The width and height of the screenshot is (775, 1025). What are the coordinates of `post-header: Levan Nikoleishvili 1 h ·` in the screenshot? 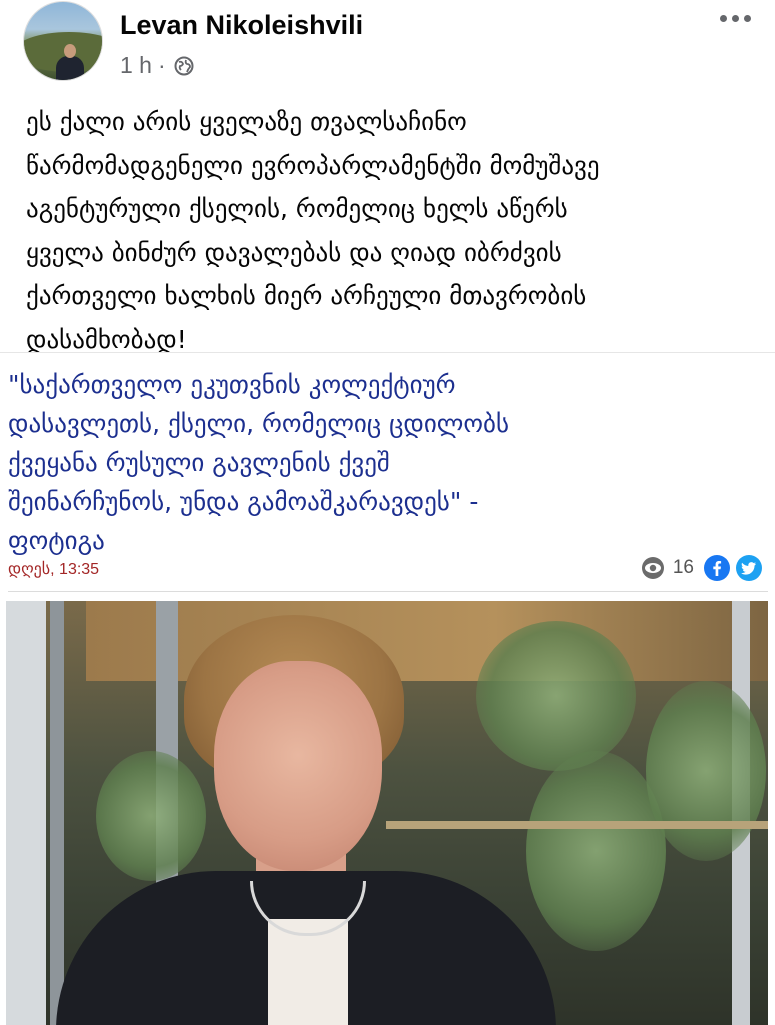 It's located at (387, 45).